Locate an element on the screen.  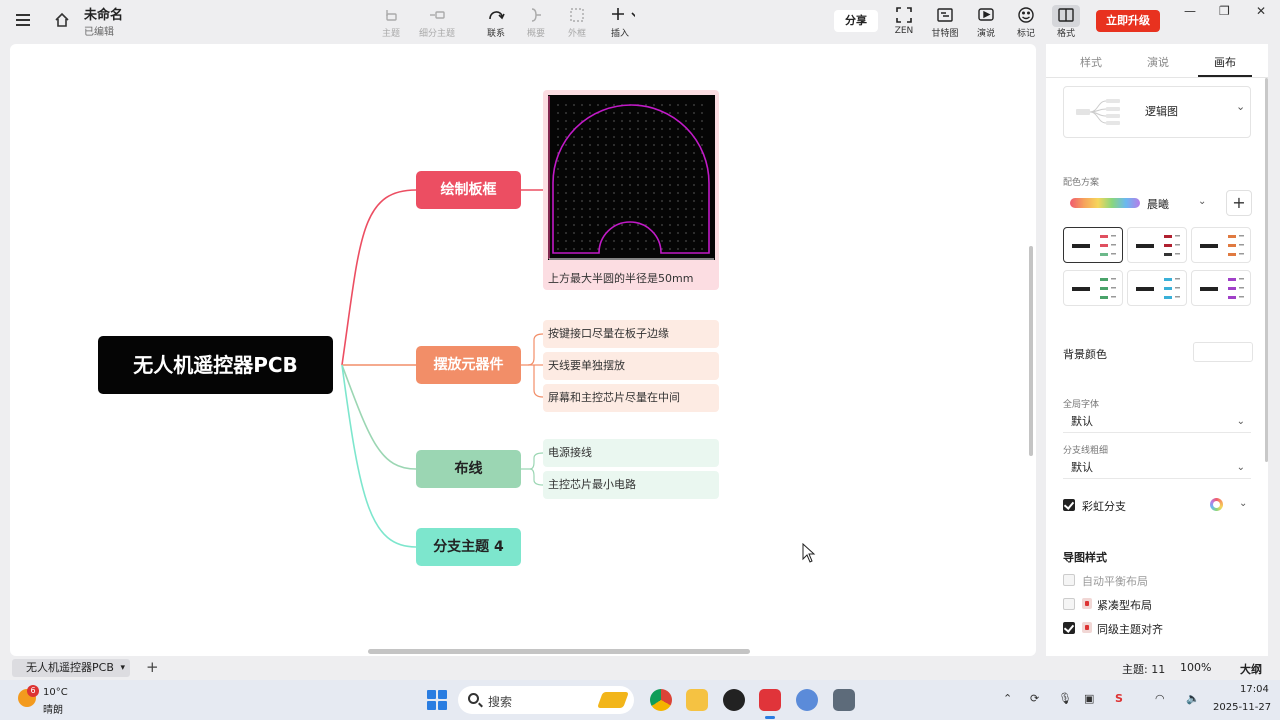
present-button: 演说 is located at coordinates (986, 22).